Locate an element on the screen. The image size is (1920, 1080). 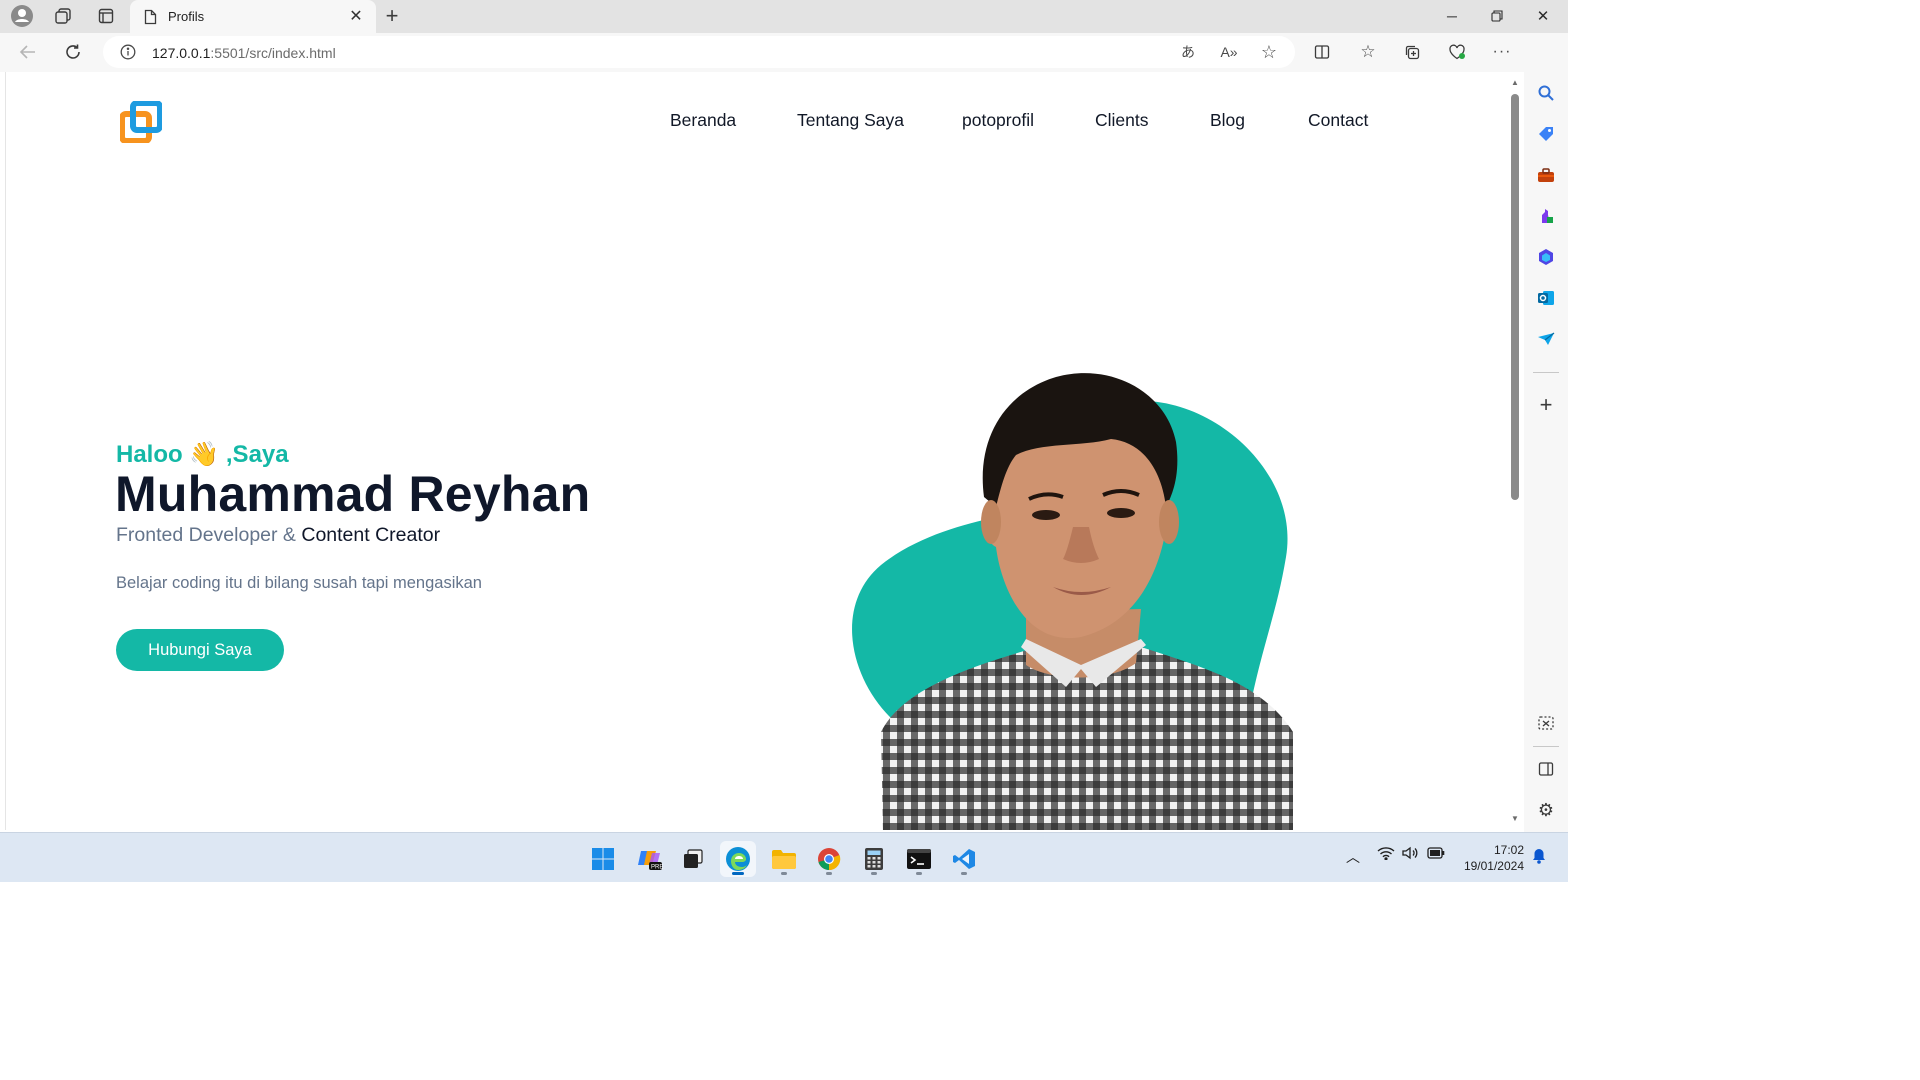
chrome-app is located at coordinates (829, 859).